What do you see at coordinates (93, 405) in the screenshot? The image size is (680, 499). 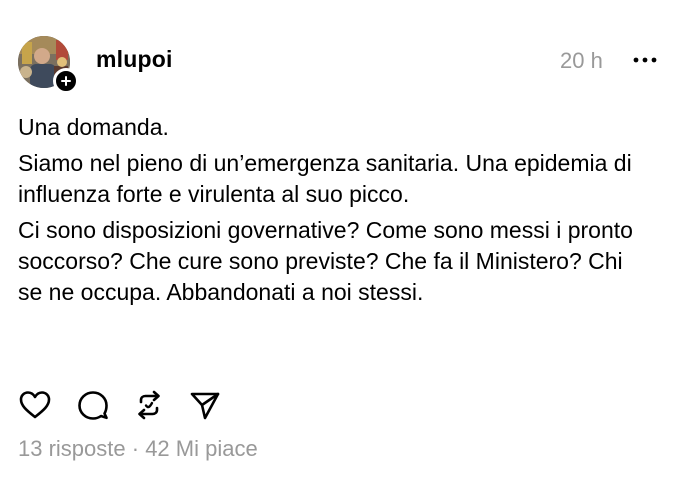 I see `comment-icon` at bounding box center [93, 405].